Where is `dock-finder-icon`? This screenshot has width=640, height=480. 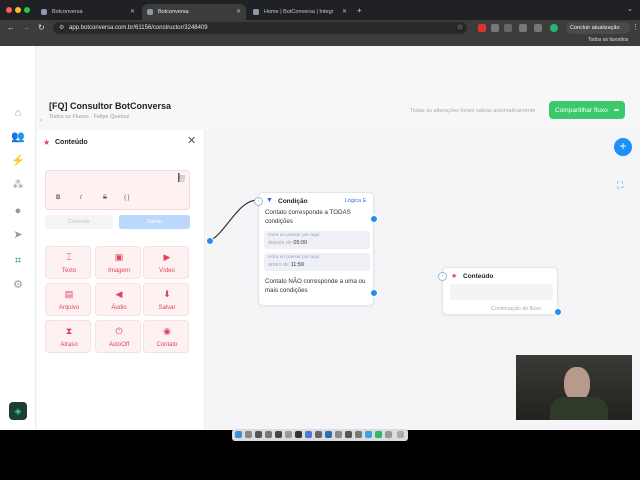 dock-finder-icon is located at coordinates (238, 434).